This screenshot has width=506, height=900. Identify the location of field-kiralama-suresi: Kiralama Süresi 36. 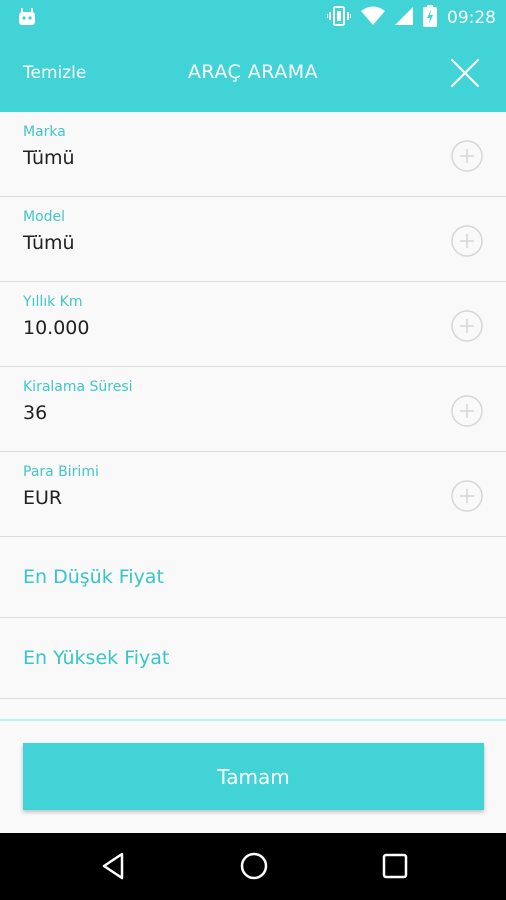
(253, 409).